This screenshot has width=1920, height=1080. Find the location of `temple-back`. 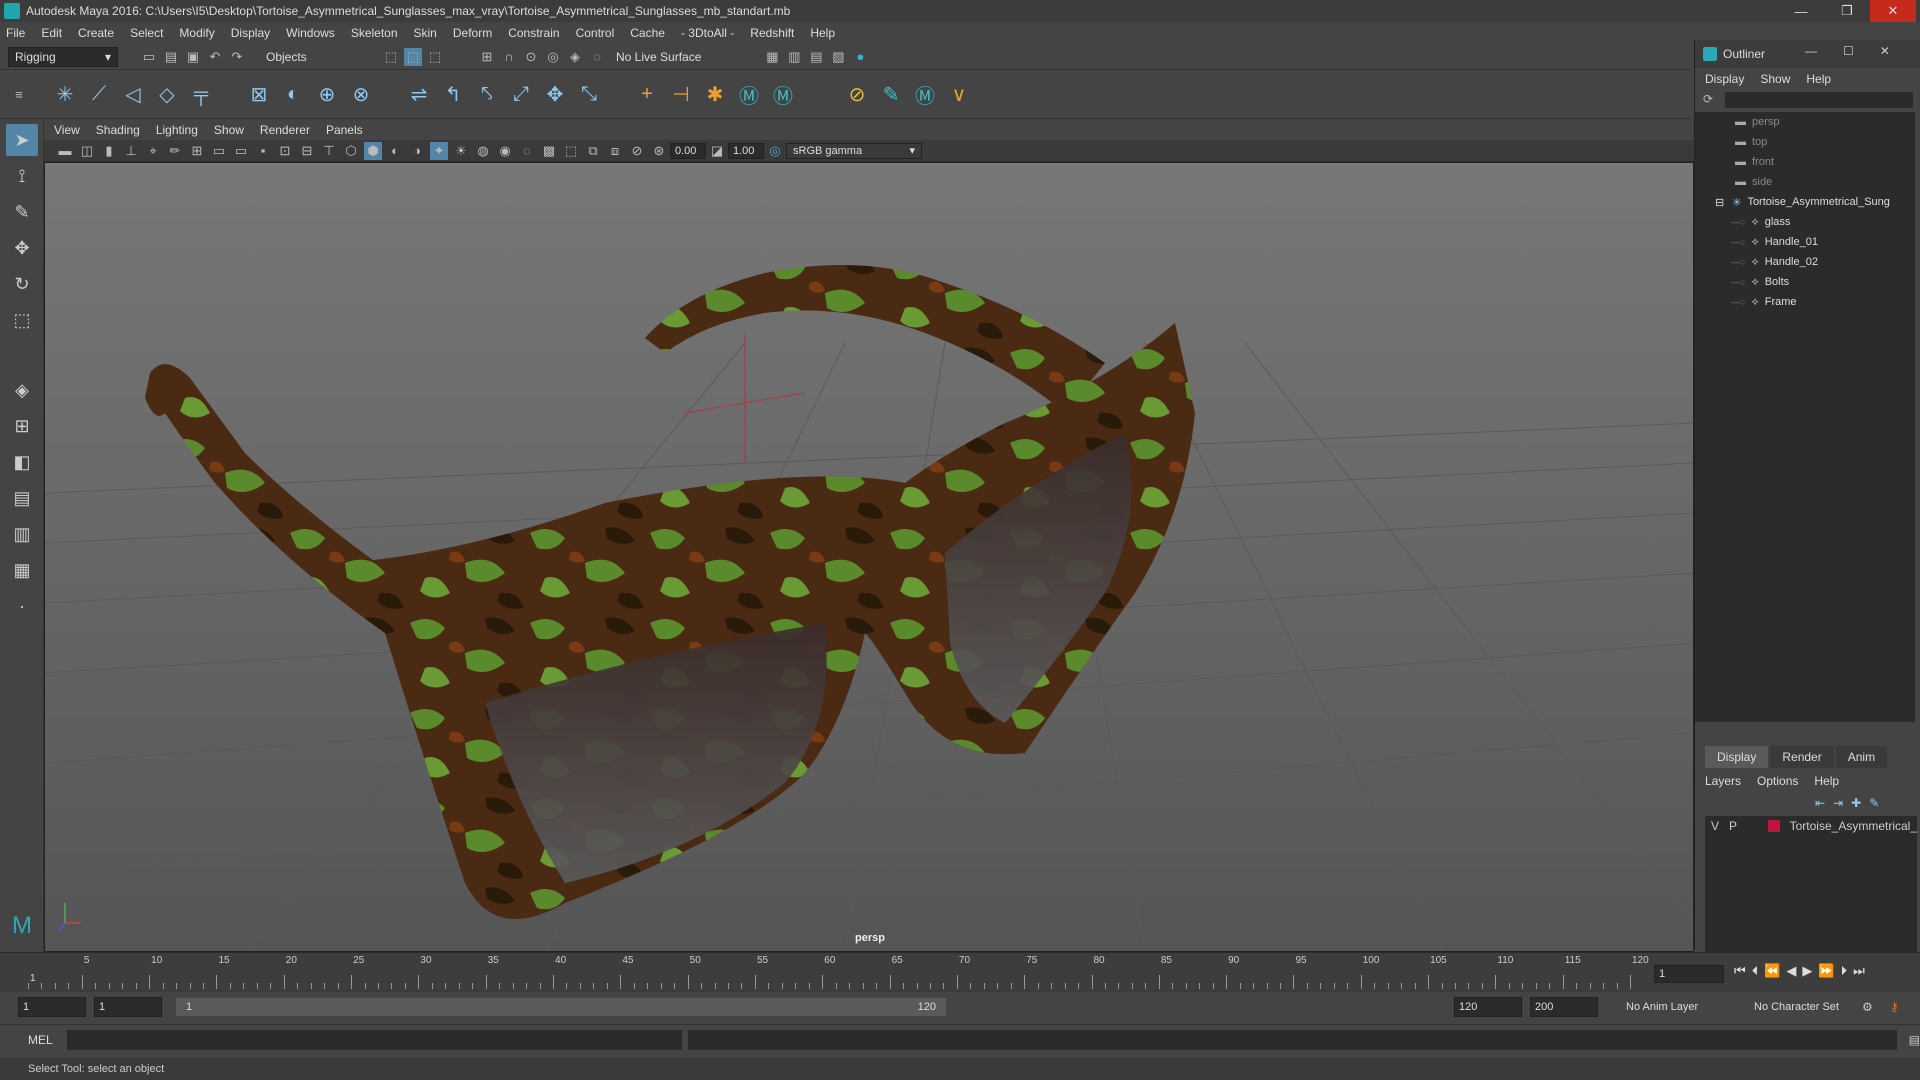

temple-back is located at coordinates (875, 339).